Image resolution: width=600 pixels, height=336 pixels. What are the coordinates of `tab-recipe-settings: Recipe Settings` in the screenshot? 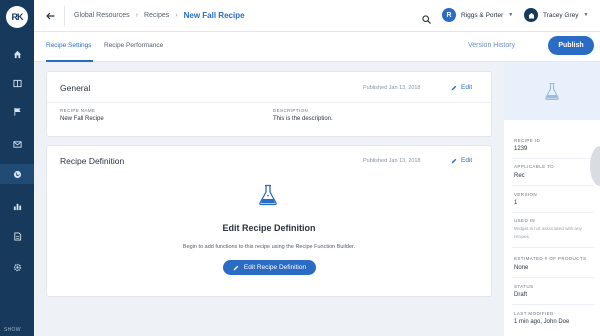 It's located at (69, 45).